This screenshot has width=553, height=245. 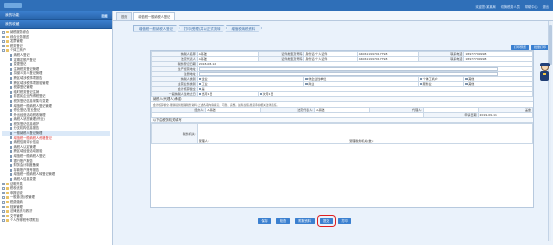 What do you see at coordinates (203, 141) in the screenshot?
I see `receiver-label: 受理人:` at bounding box center [203, 141].